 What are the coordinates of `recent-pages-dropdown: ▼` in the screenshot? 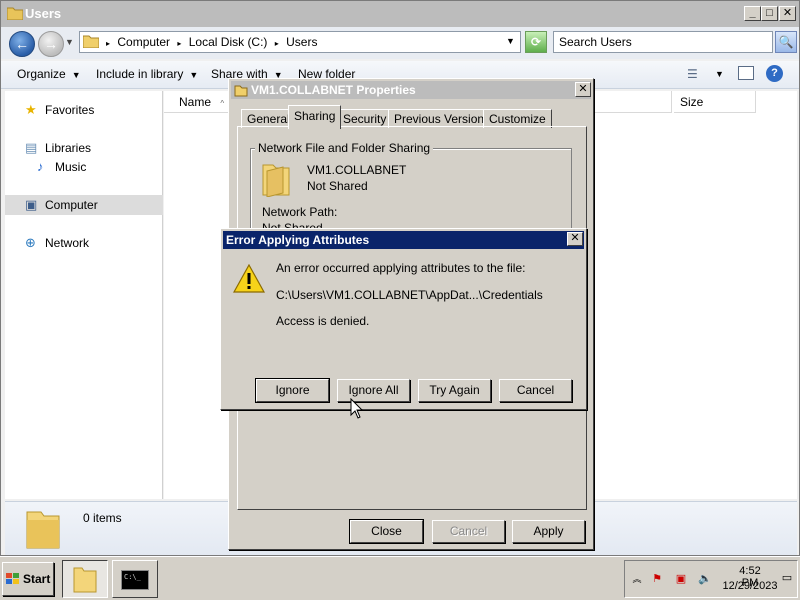 It's located at (69, 42).